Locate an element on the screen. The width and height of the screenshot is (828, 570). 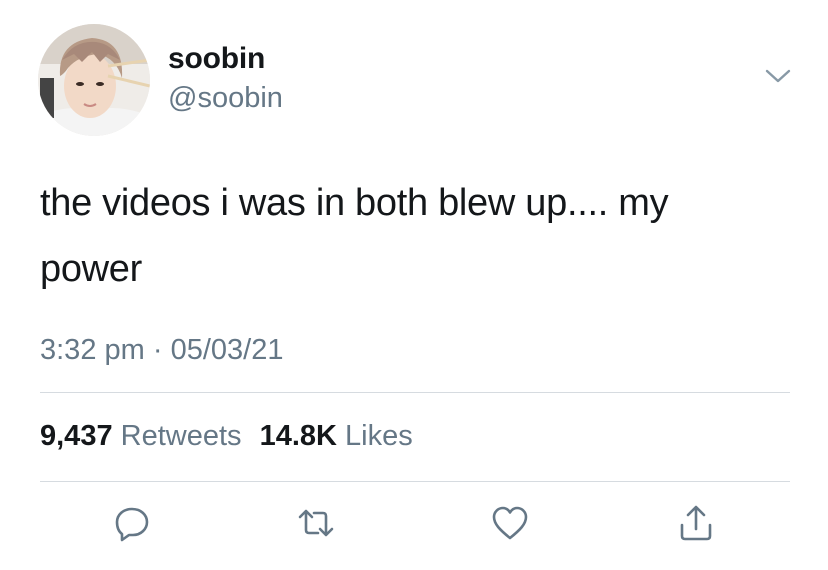
tweet-timestamp: 3:32 pm · 05/03/21 is located at coordinates (161, 350).